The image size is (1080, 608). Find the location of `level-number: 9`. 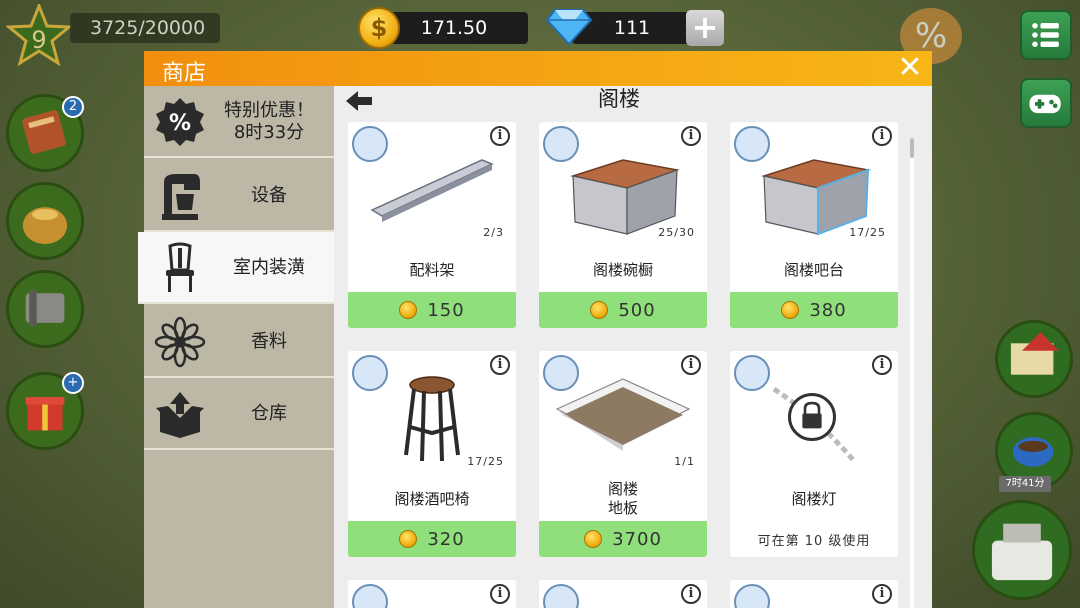

level-number: 9 is located at coordinates (38, 40).